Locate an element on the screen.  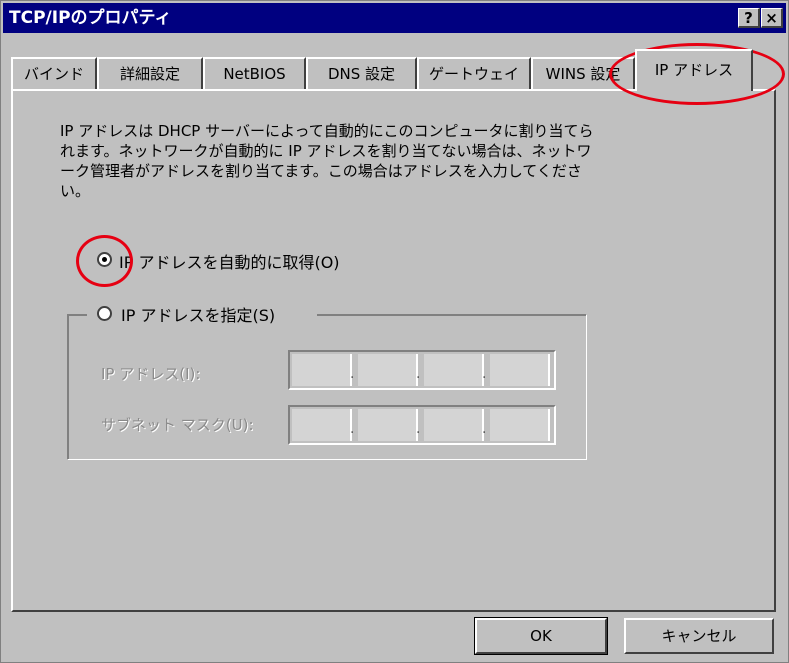
close-icon: × is located at coordinates (771, 18).